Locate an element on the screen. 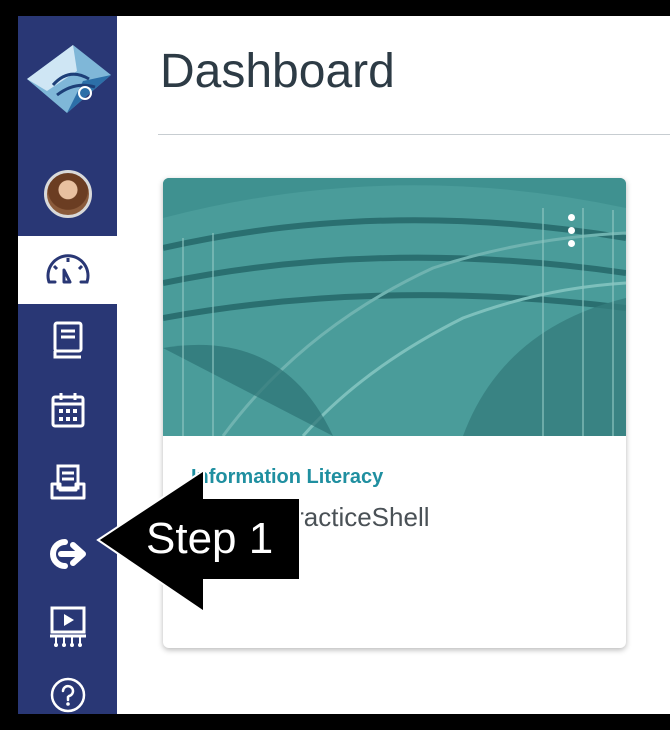  account-avatar is located at coordinates (67, 194).